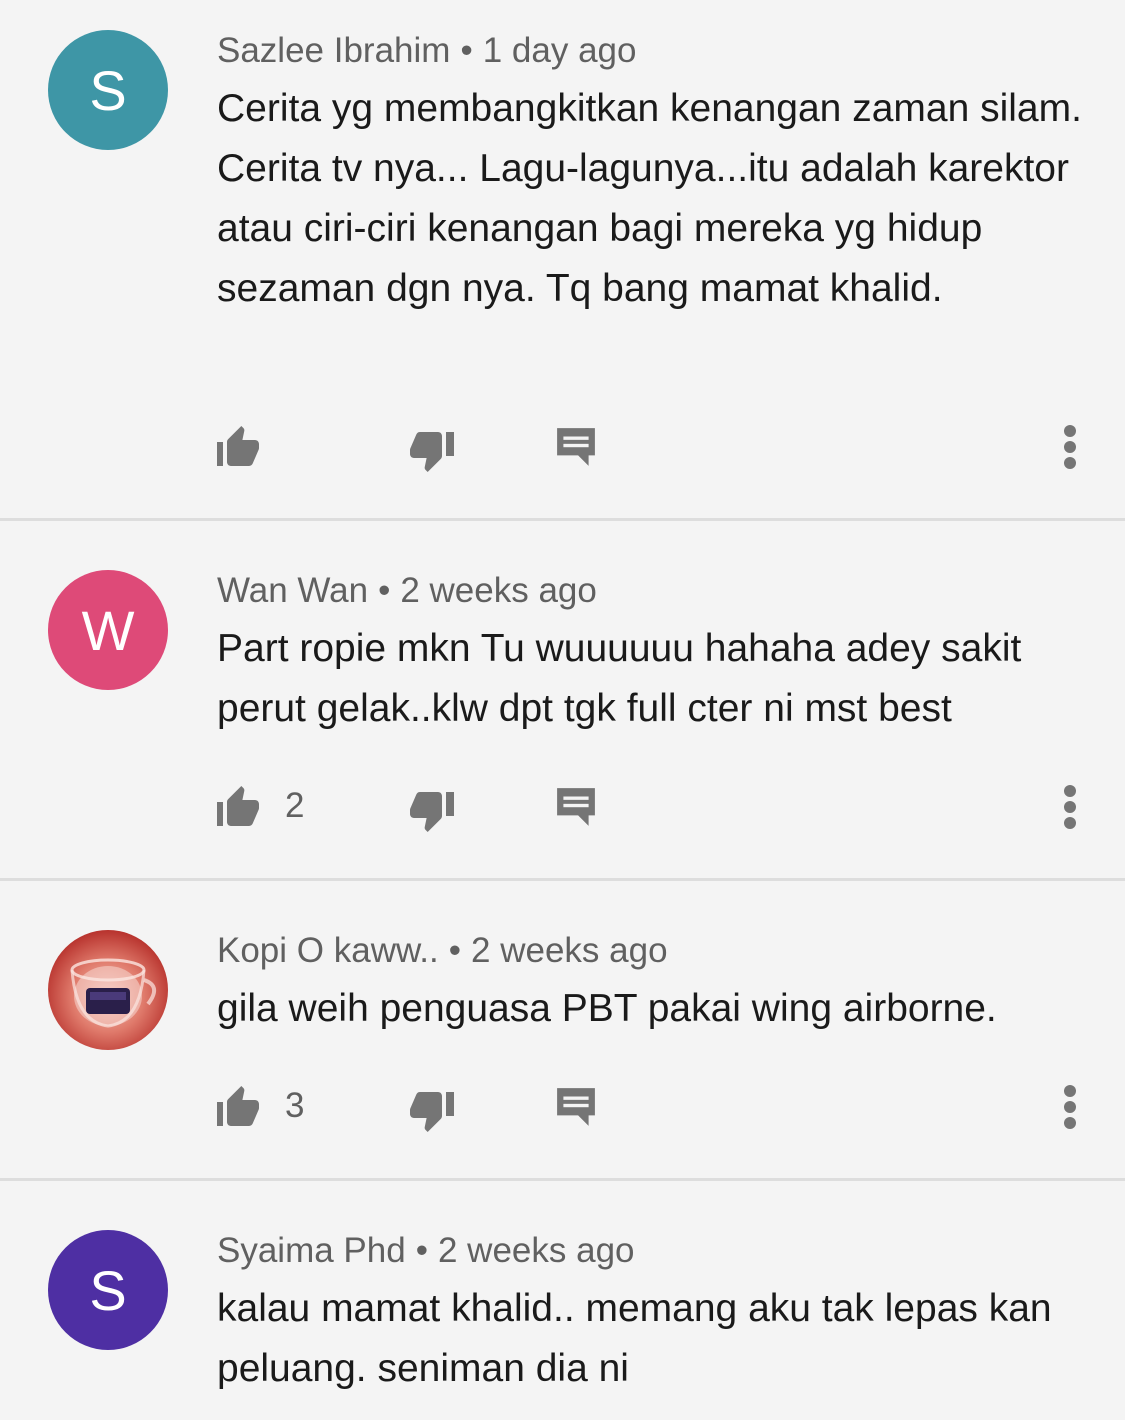  What do you see at coordinates (333, 50) in the screenshot?
I see `author-name: Sazlee Ibrahim` at bounding box center [333, 50].